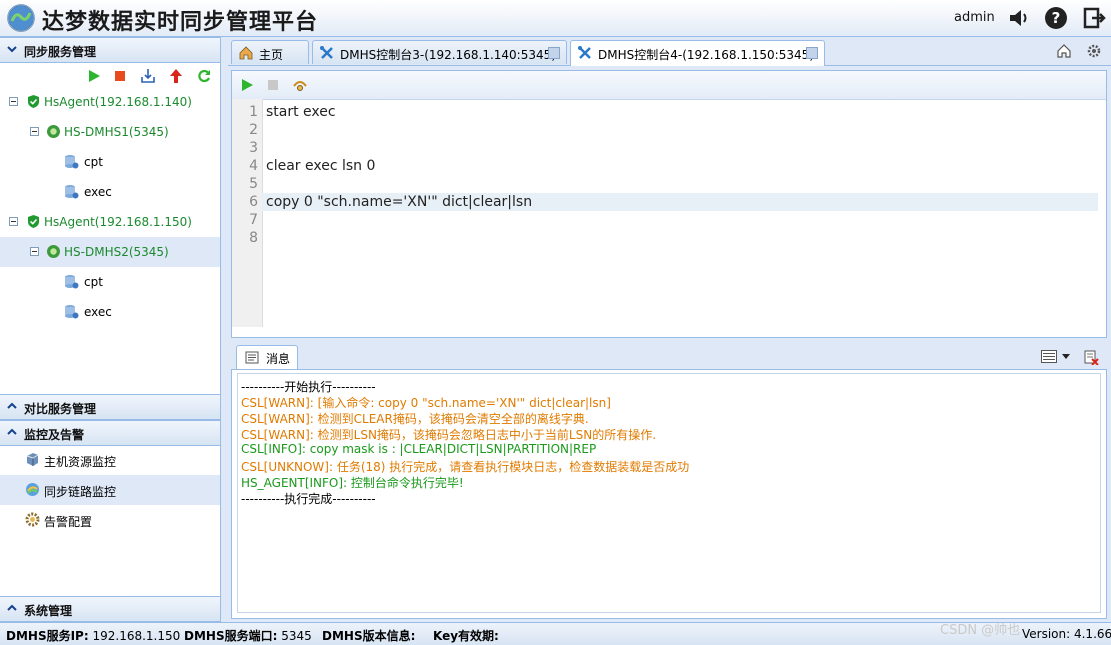  What do you see at coordinates (110, 433) in the screenshot?
I see `section-monitor: 监控及告警` at bounding box center [110, 433].